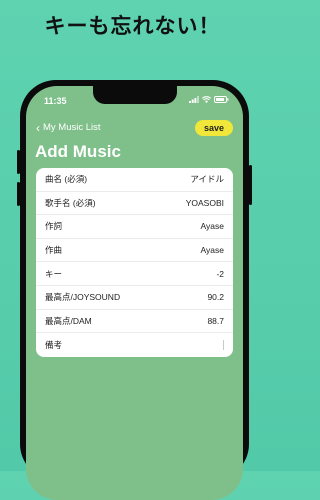  What do you see at coordinates (134, 298) in the screenshot?
I see `form-row-joysound-score: 最高点/JOYSOUND 90.2` at bounding box center [134, 298].